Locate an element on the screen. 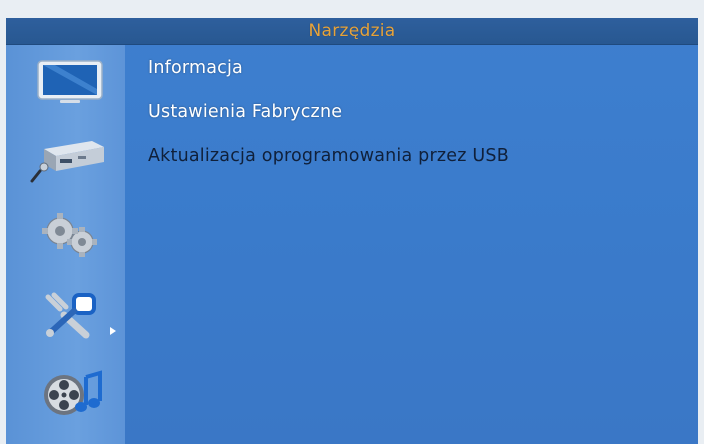  page-title: Narzędzia is located at coordinates (352, 31).